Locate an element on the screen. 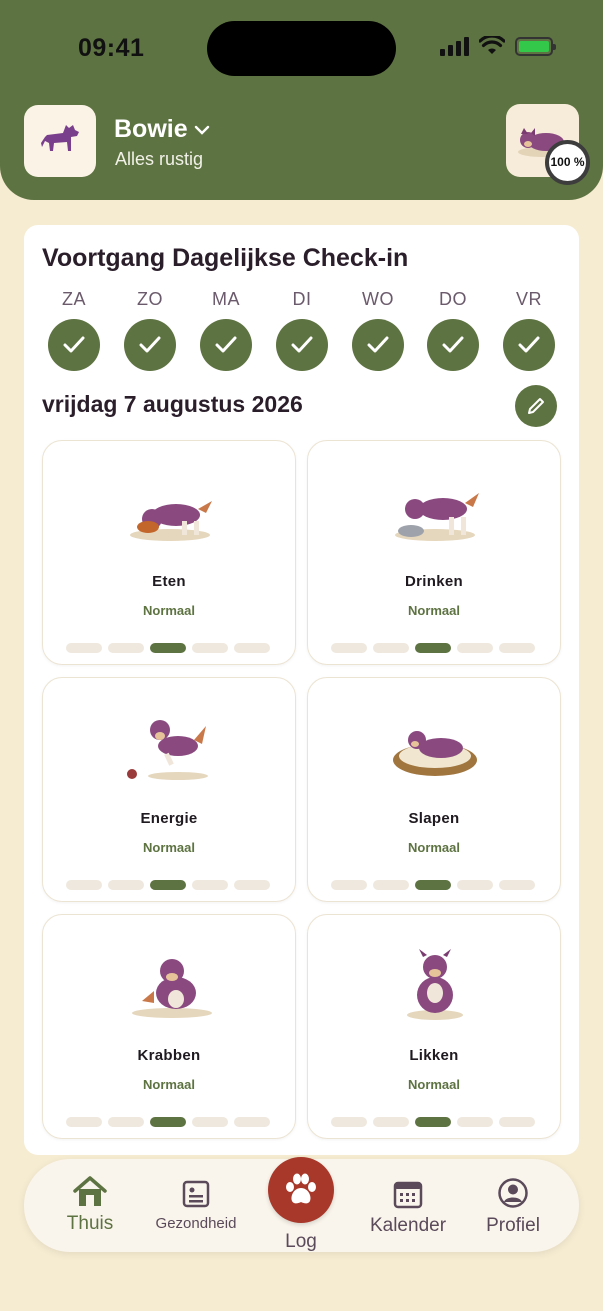 This screenshot has height=1311, width=603. paw-icon is located at coordinates (301, 1188).